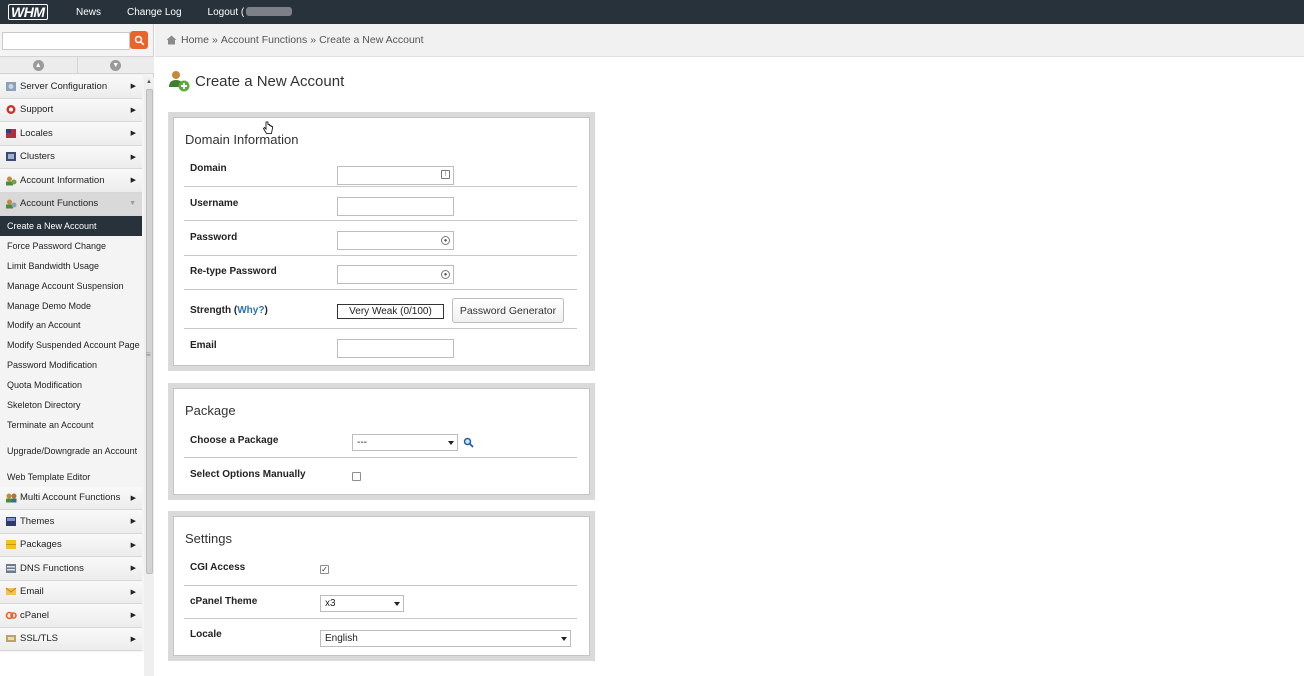 Image resolution: width=1304 pixels, height=676 pixels. What do you see at coordinates (11, 181) in the screenshot?
I see `account-info-icon` at bounding box center [11, 181].